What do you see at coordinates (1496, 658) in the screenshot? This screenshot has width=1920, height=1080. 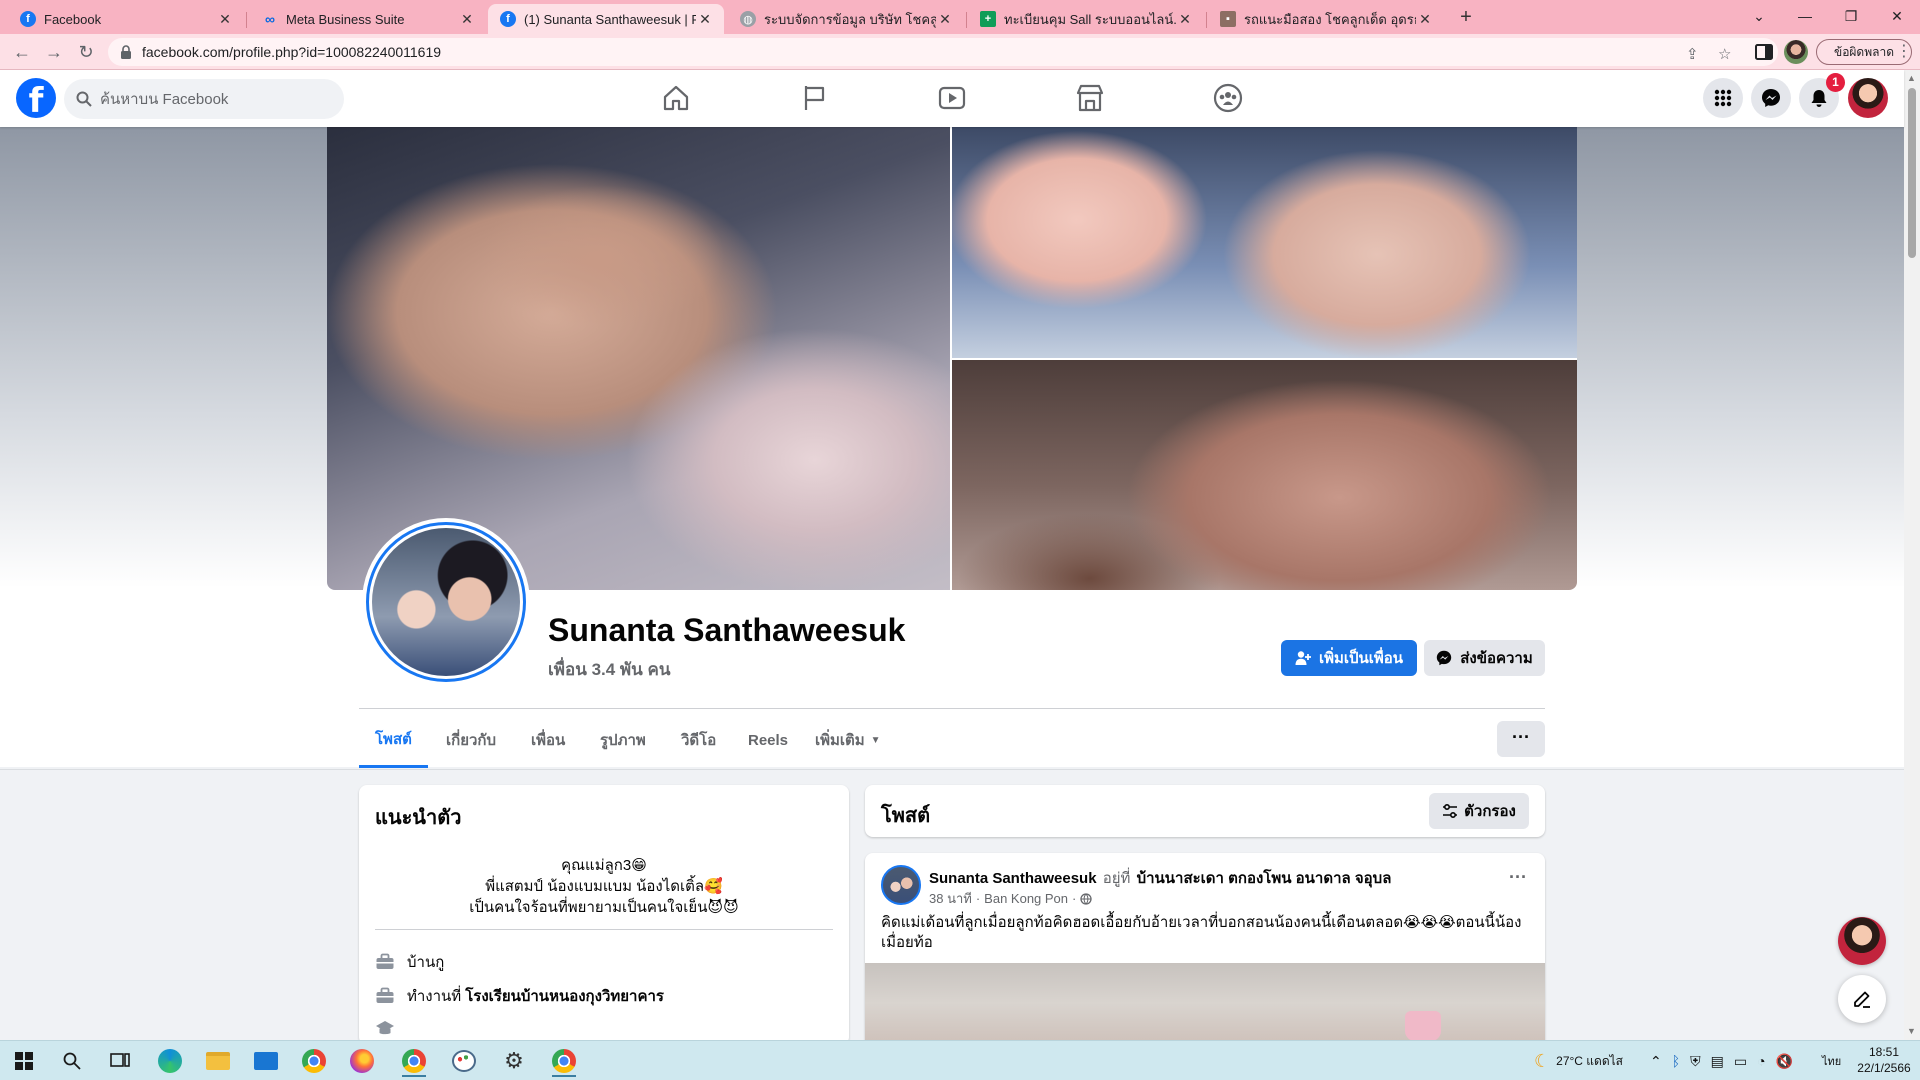 I see `send-message-label: ส่งข้อความ` at bounding box center [1496, 658].